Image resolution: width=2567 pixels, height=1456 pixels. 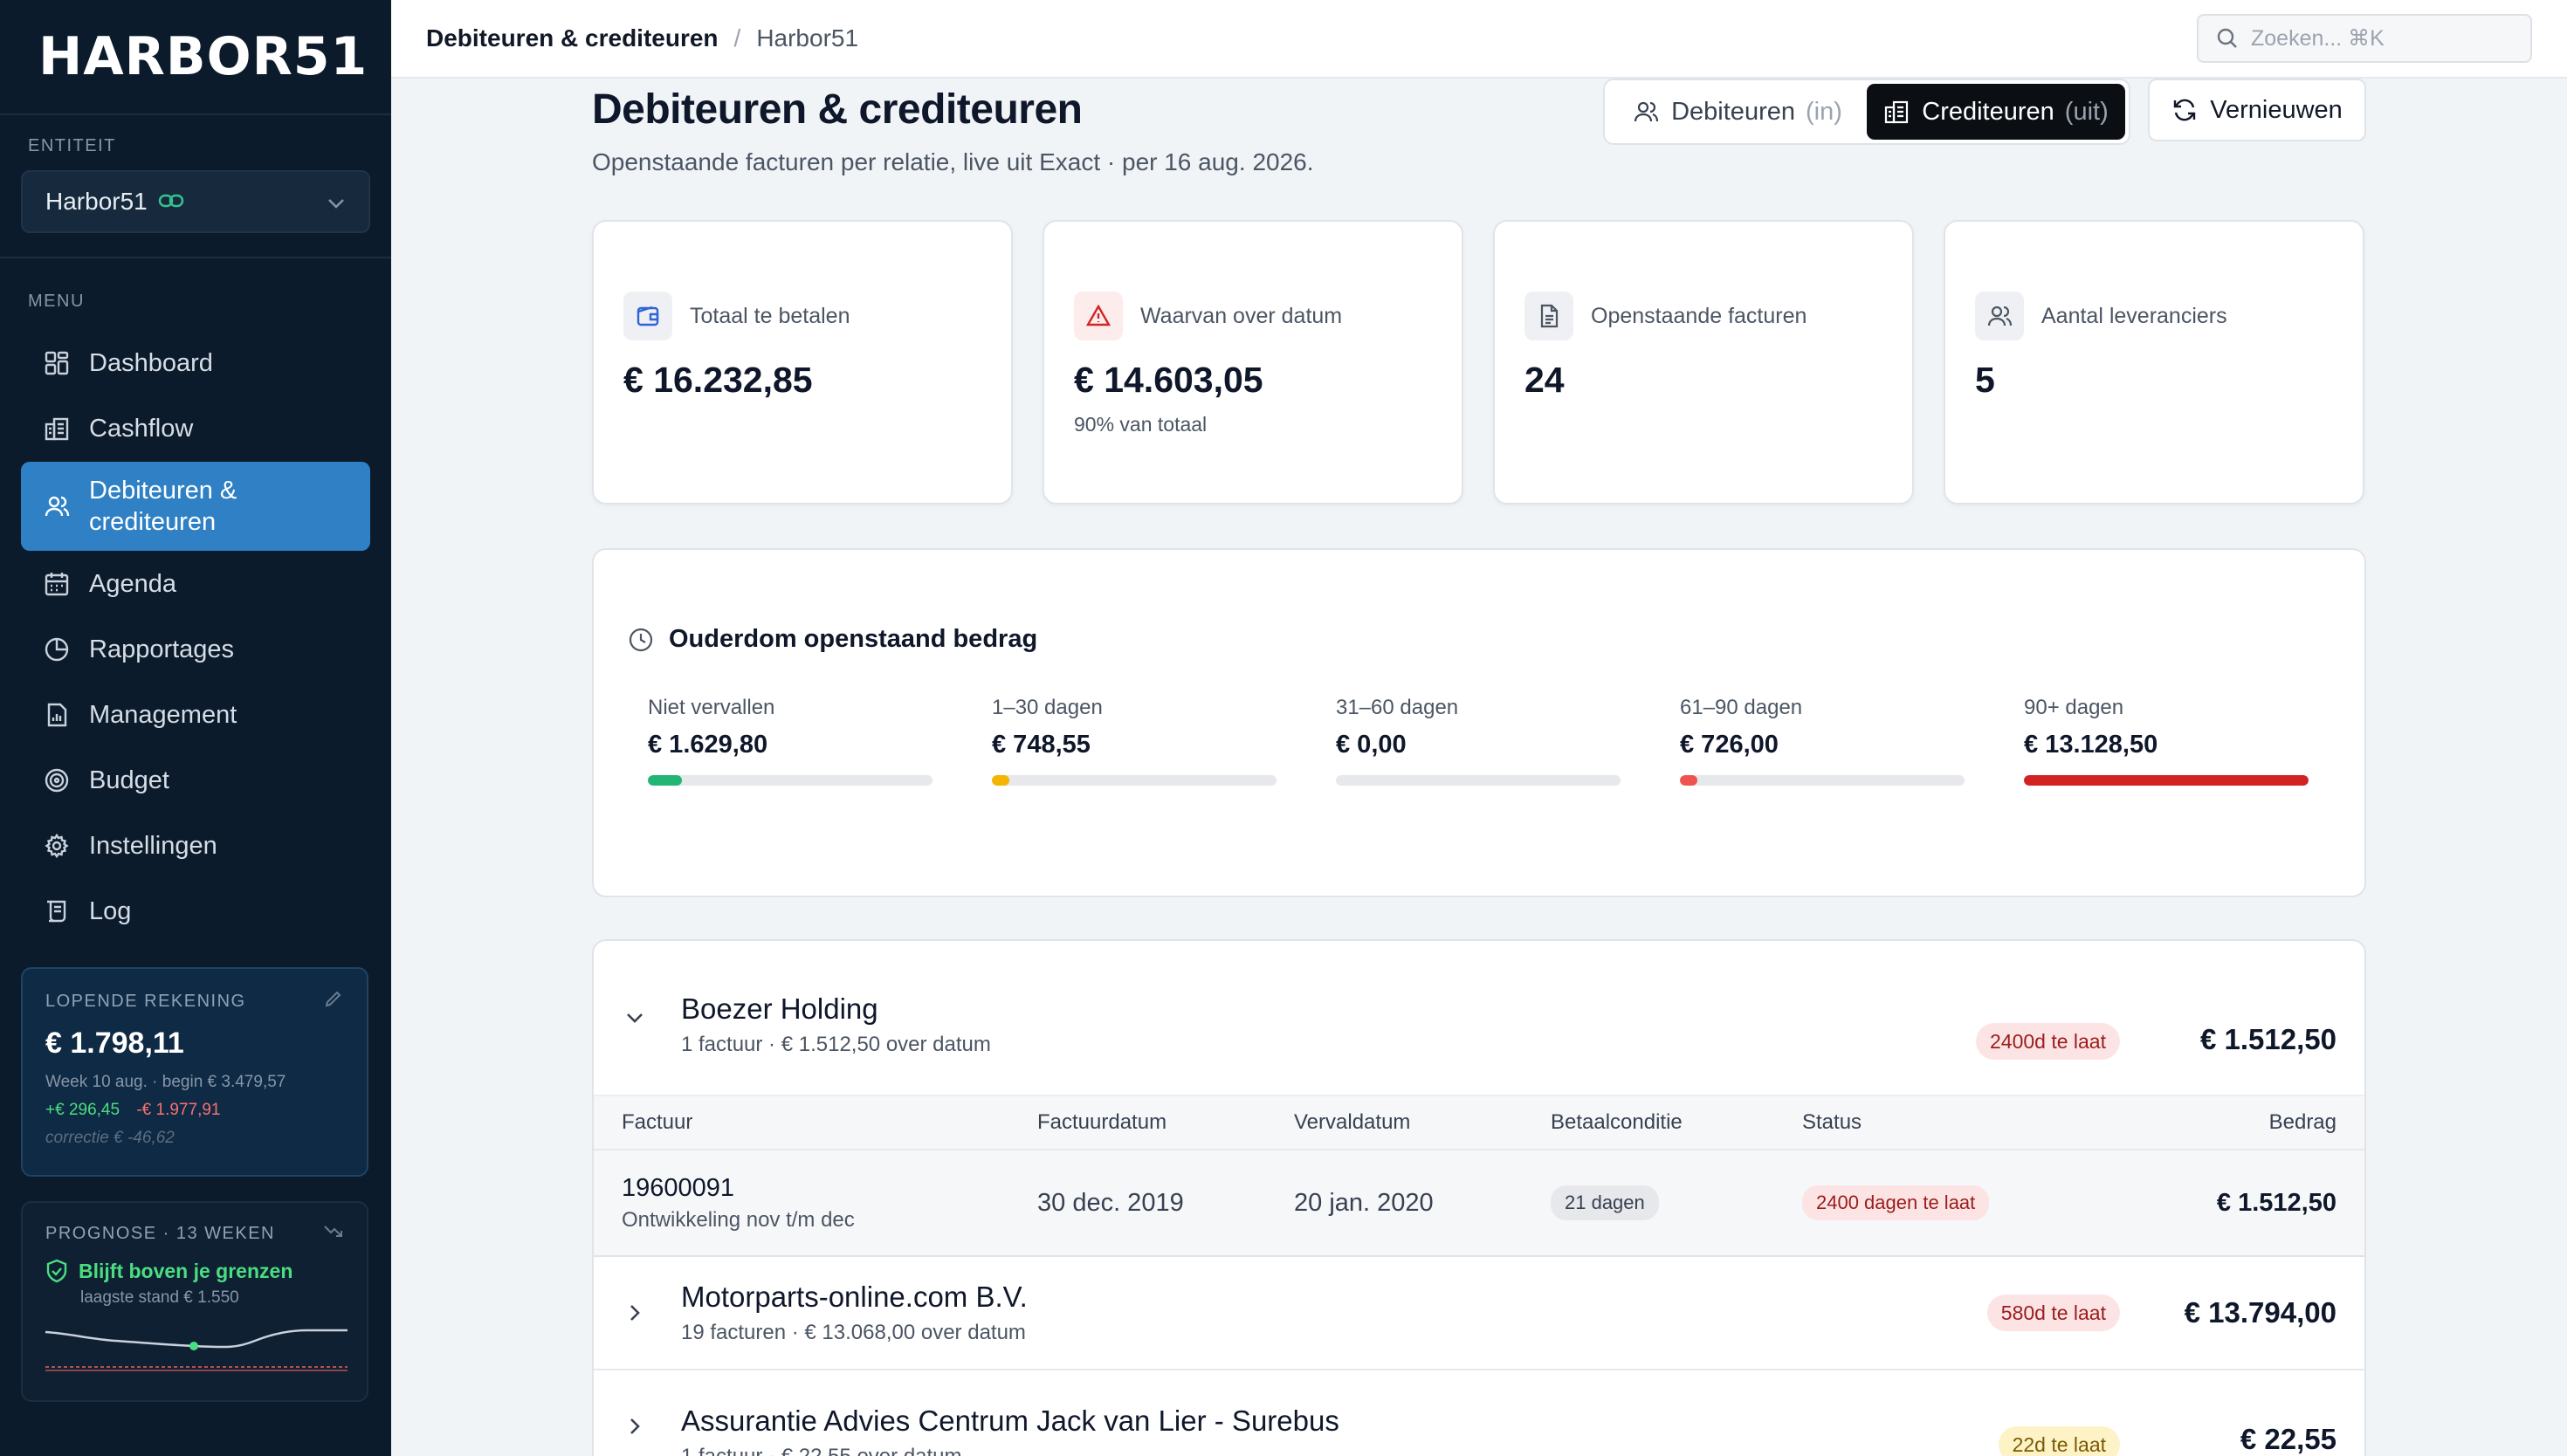 I want to click on sidebar-item-debiteuren-crediteuren: Debiteuren & crediteuren, so click(x=195, y=506).